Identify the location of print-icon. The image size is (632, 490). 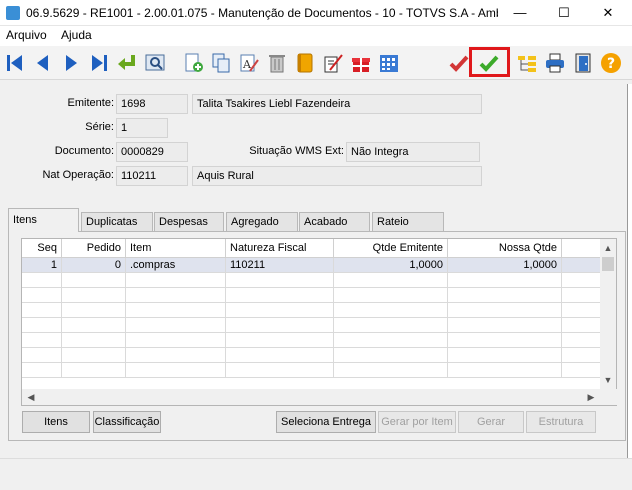
(555, 62).